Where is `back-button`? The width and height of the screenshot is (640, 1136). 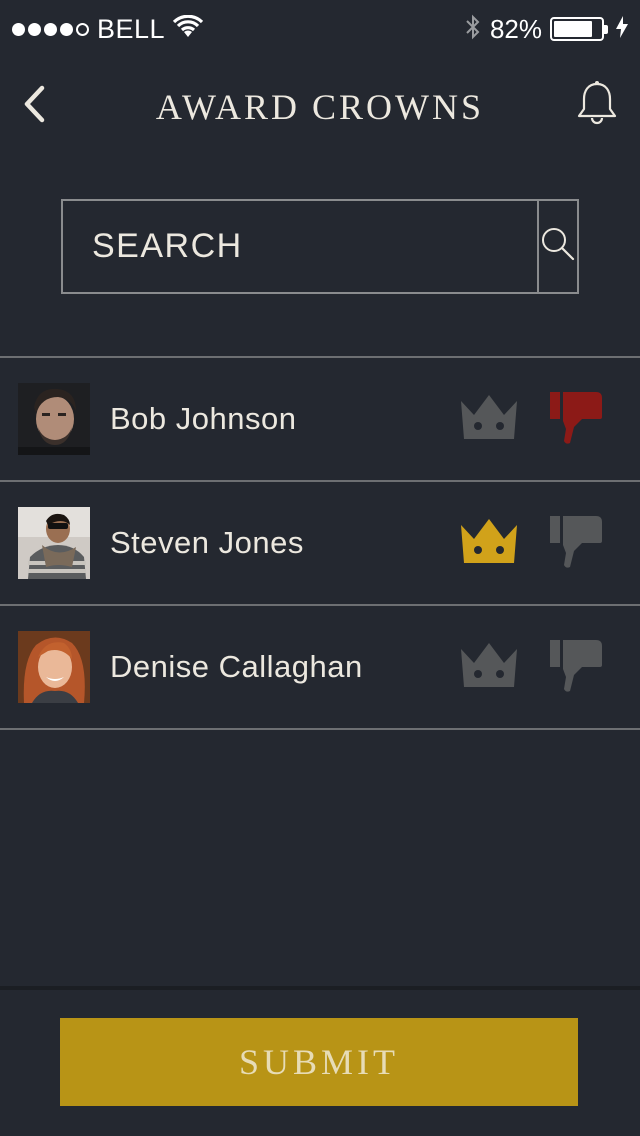 back-button is located at coordinates (34, 106).